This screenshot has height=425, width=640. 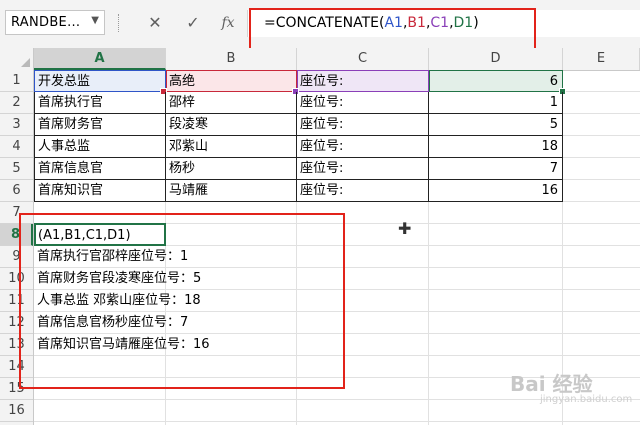 I want to click on column-header-a: A, so click(x=100, y=59).